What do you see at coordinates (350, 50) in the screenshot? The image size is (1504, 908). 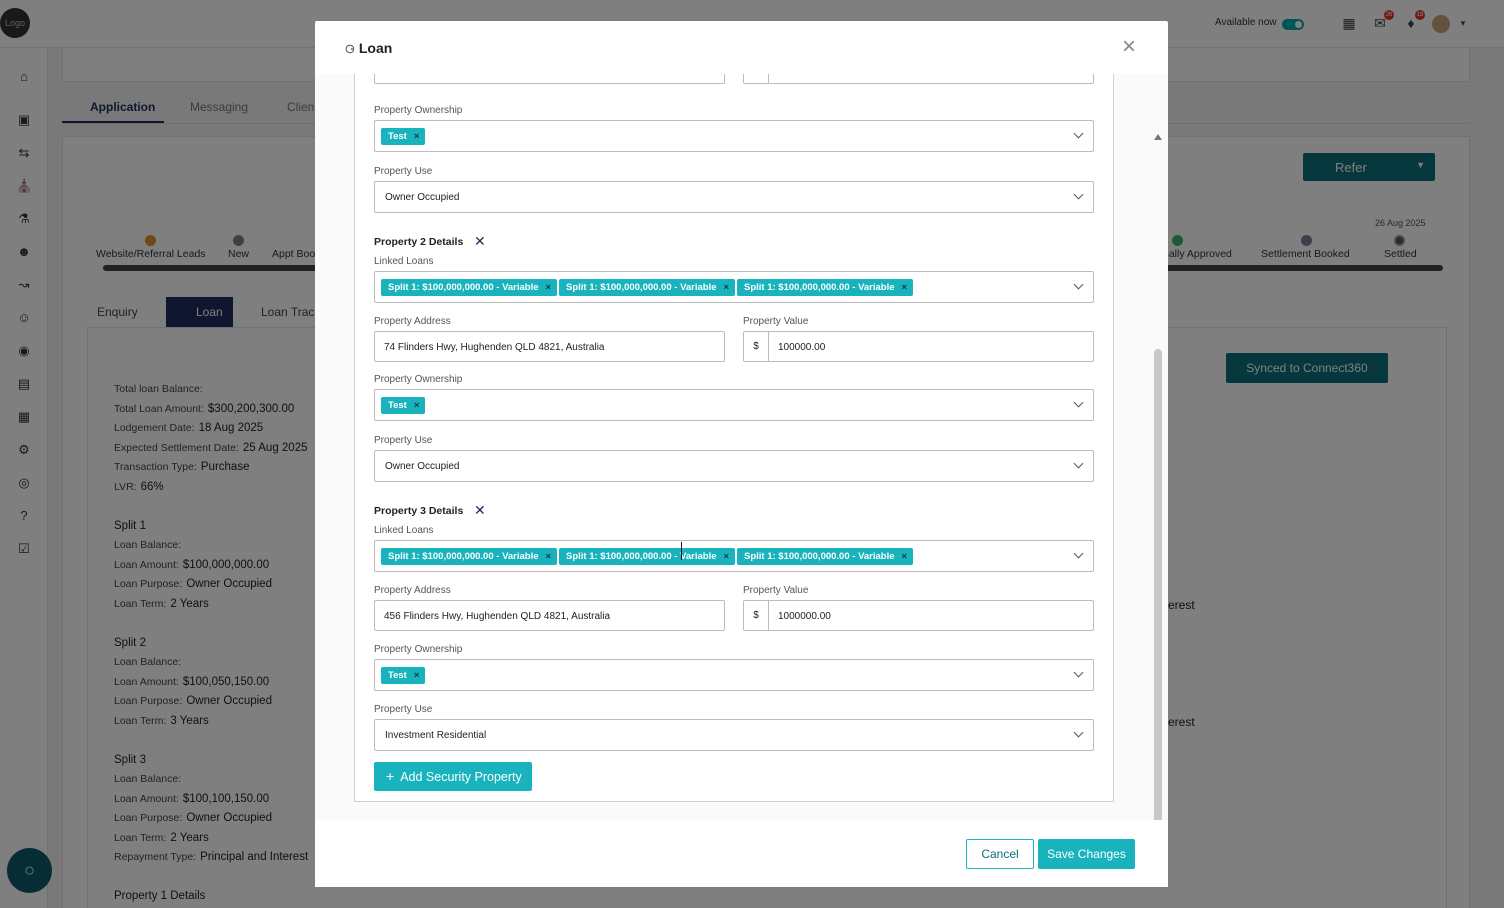 I see `loan-icon: ⚆` at bounding box center [350, 50].